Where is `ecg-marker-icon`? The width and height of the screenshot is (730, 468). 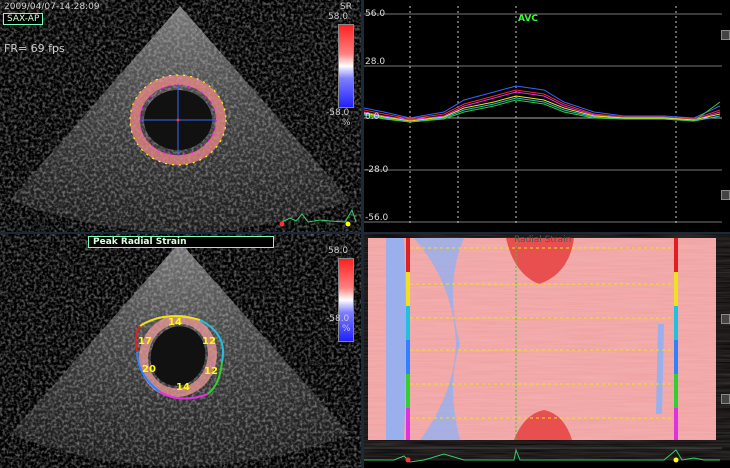 ecg-marker-icon is located at coordinates (282, 224).